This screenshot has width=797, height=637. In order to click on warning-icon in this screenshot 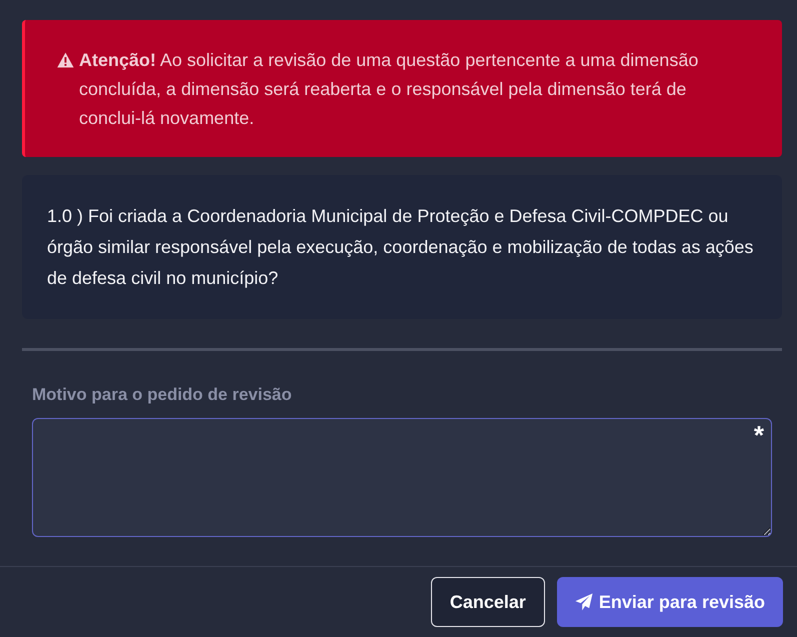, I will do `click(65, 60)`.